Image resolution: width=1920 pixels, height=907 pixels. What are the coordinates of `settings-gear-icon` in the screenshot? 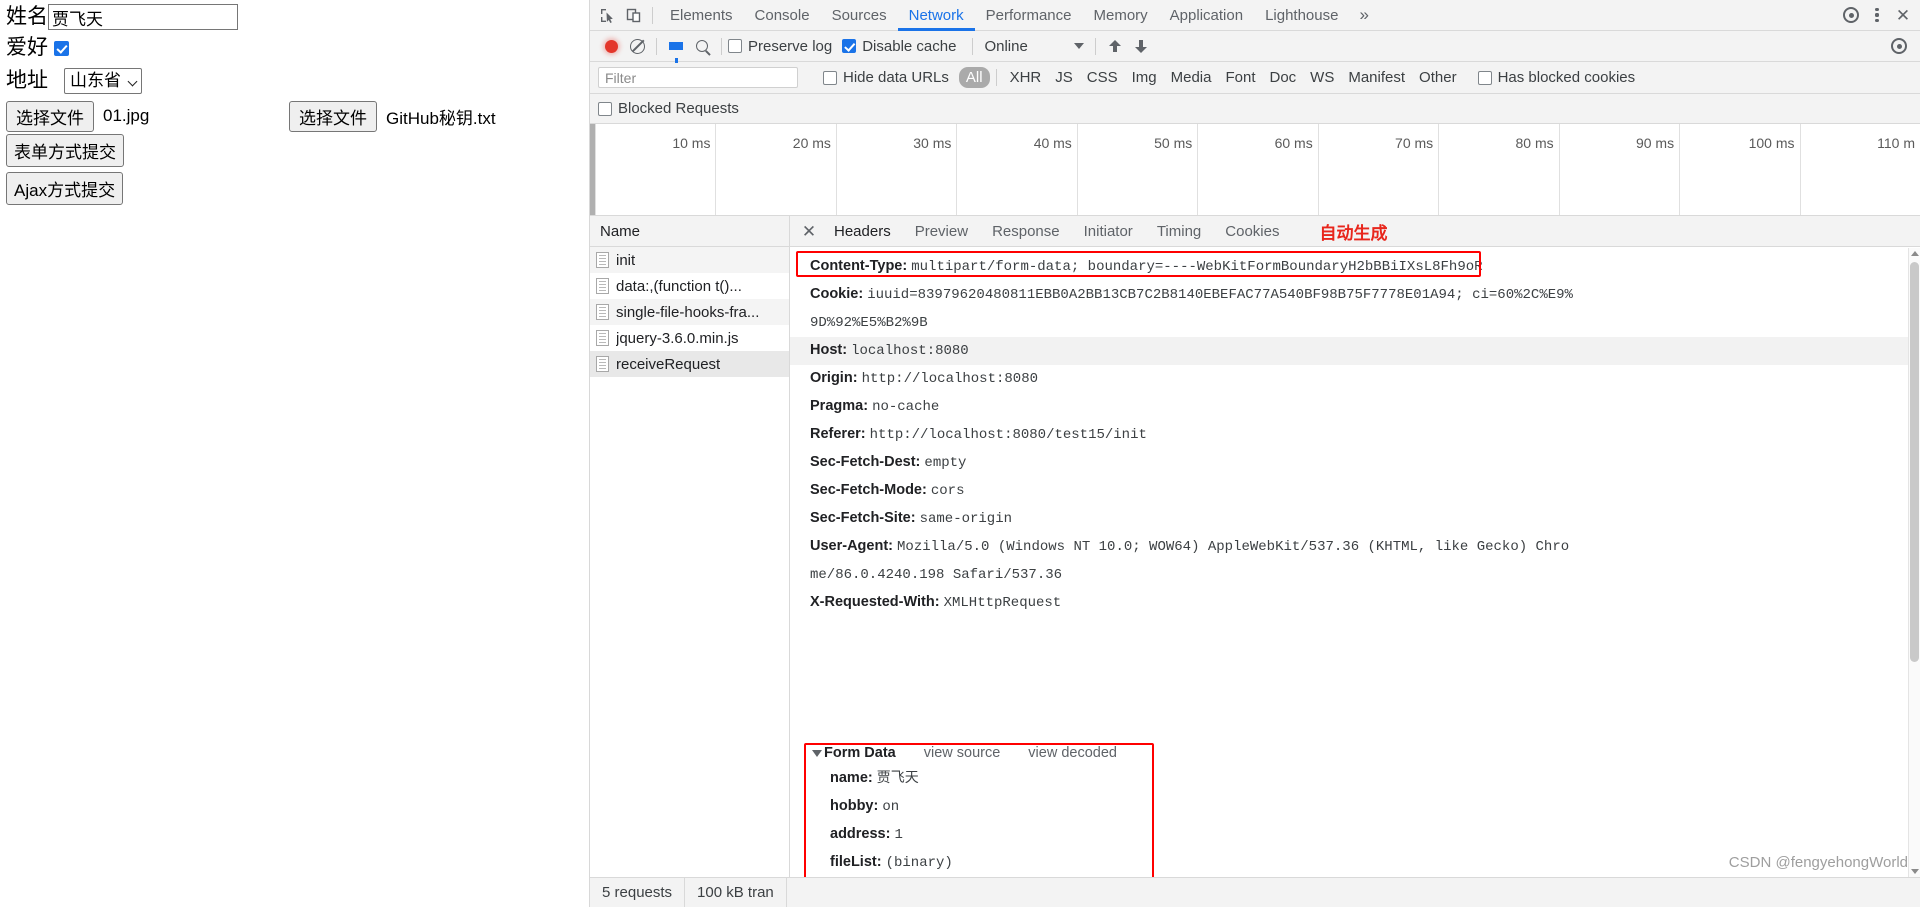 It's located at (1851, 15).